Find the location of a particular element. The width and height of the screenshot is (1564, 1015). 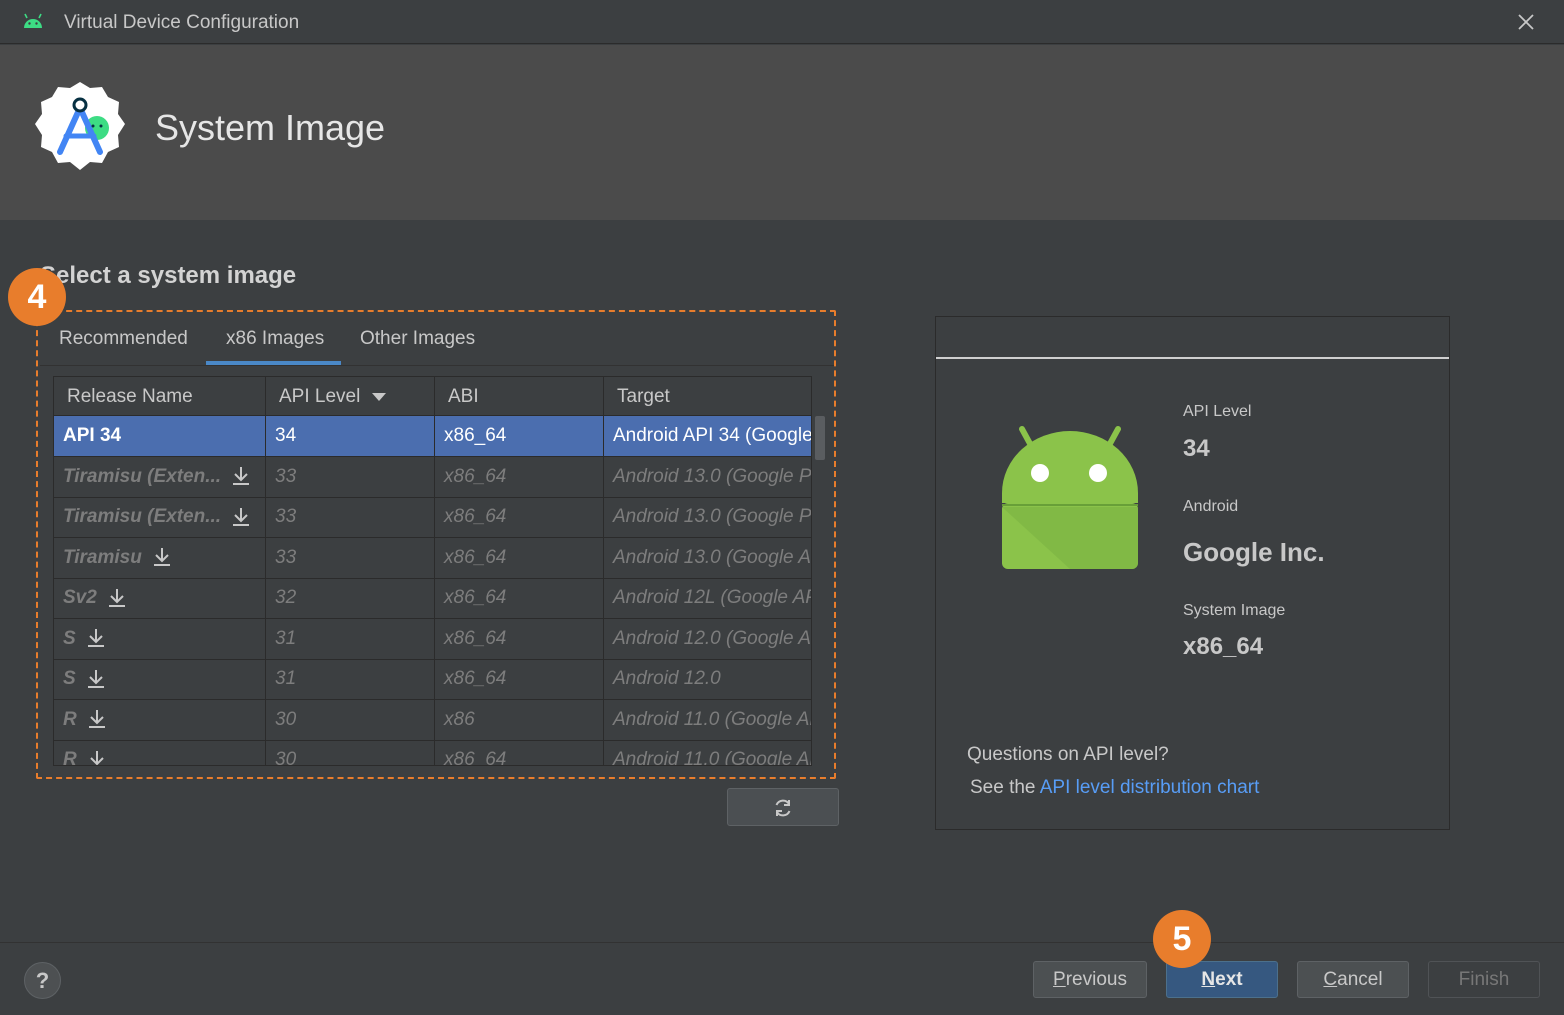

table-row: Sv2 32 x86_64 Android 12L (Google API is located at coordinates (433, 598).